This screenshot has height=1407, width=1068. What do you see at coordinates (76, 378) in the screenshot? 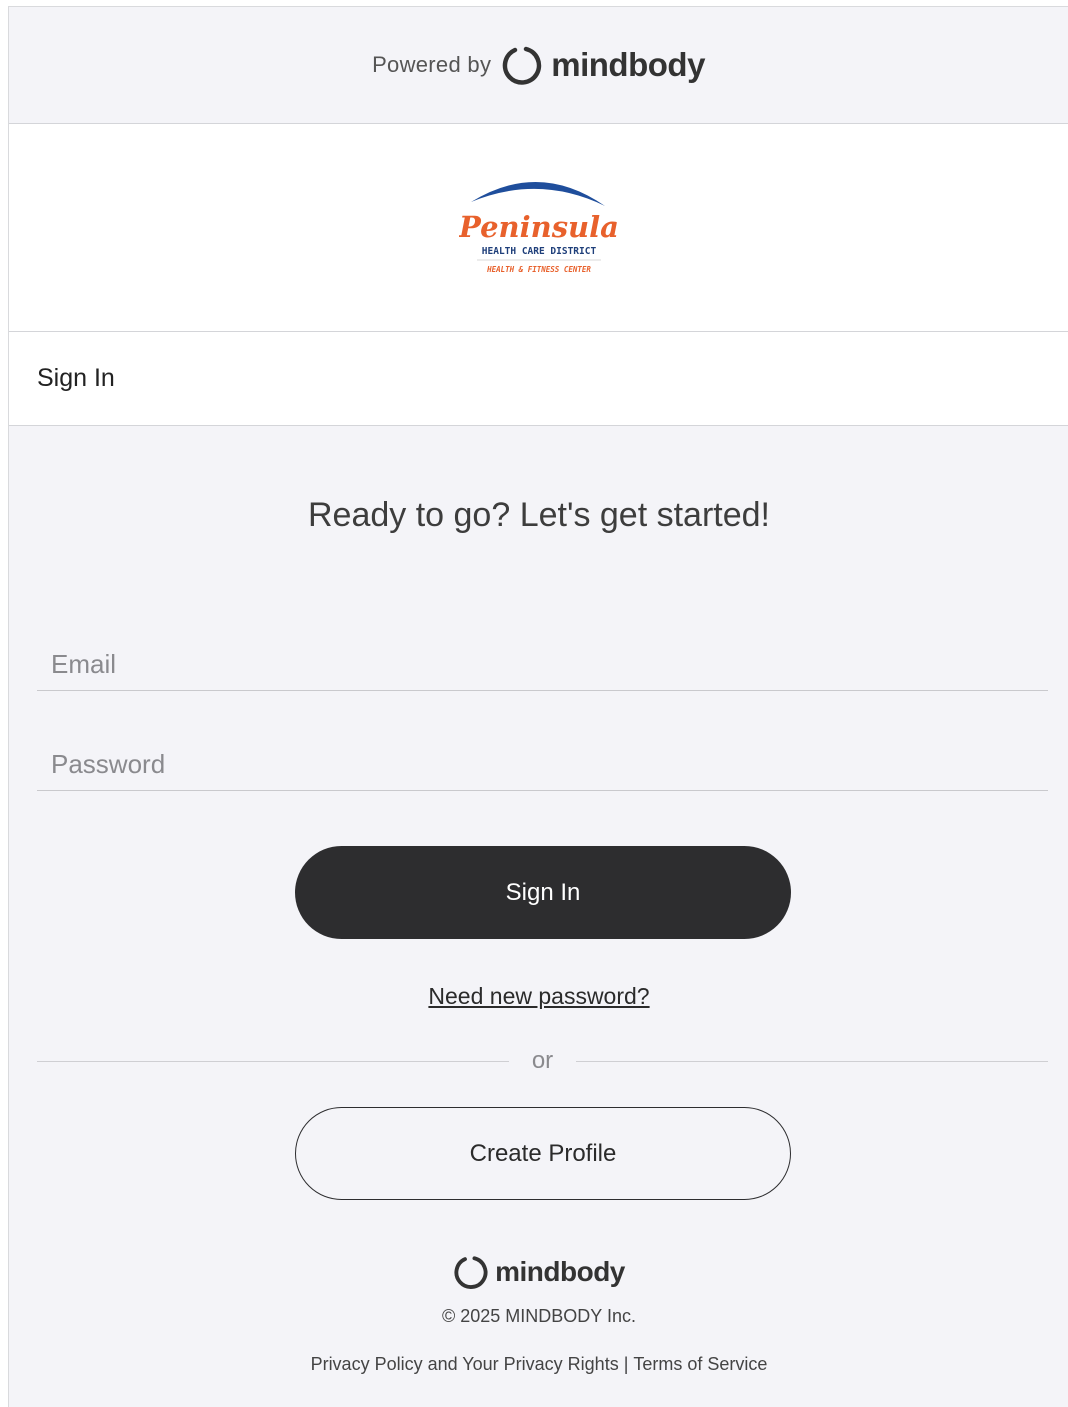
I see `page-title: Sign In` at bounding box center [76, 378].